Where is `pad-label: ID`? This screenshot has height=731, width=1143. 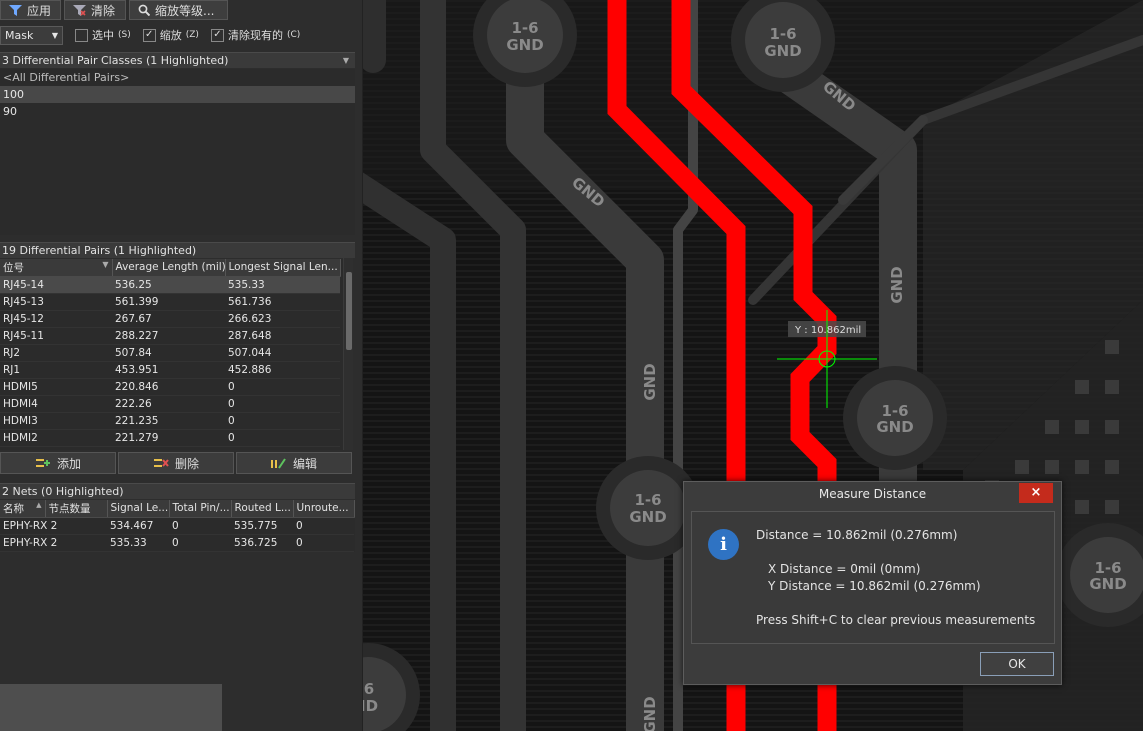 pad-label: ID is located at coordinates (370, 706).